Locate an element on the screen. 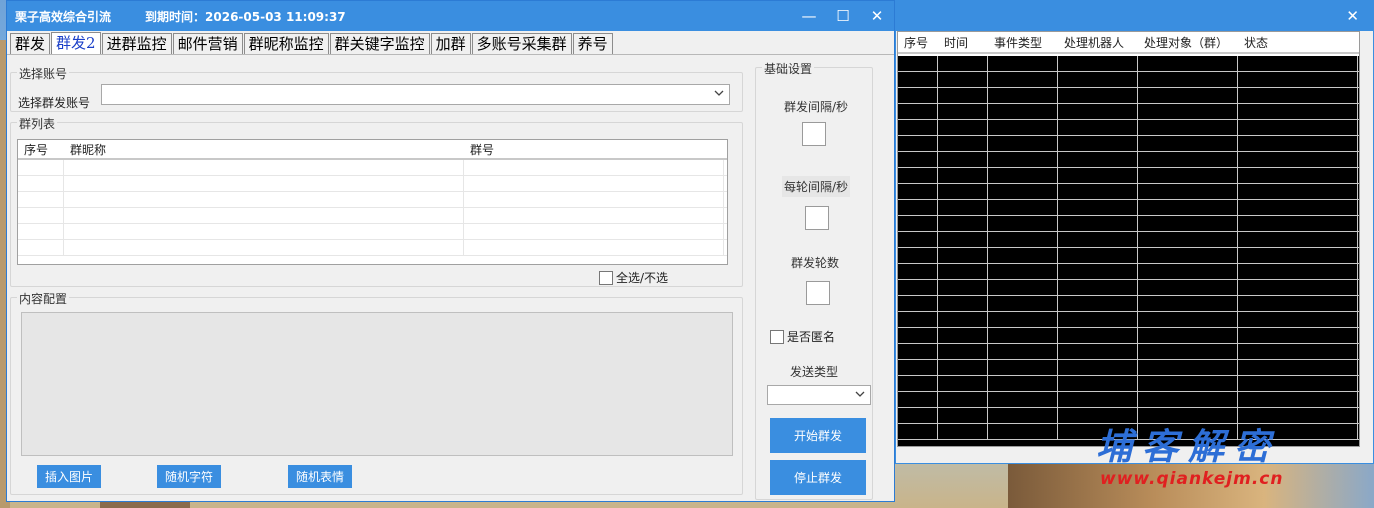 The width and height of the screenshot is (1374, 508). log-col-status: 状态 is located at coordinates (1256, 43).